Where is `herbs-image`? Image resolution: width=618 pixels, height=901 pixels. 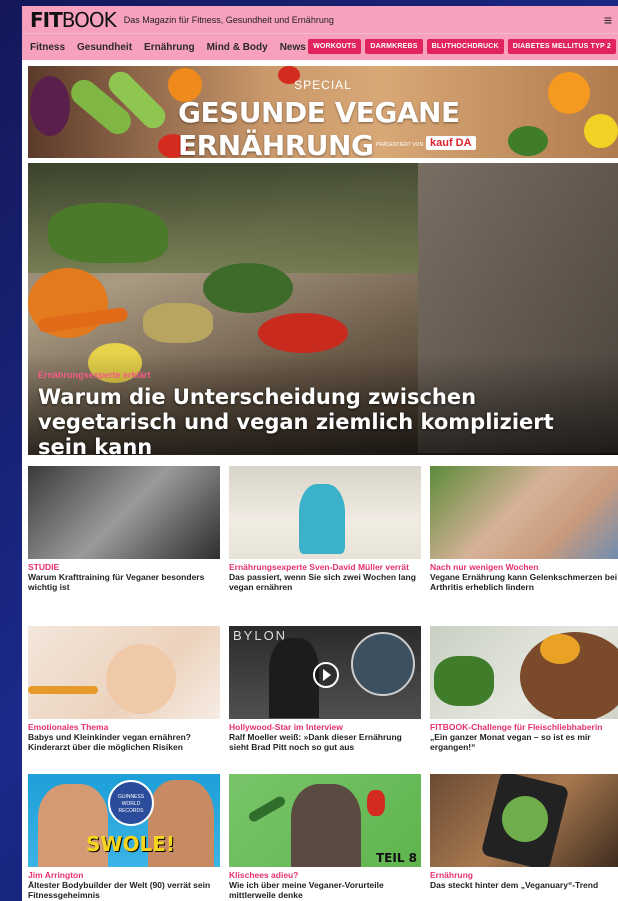
herbs-image is located at coordinates (464, 681).